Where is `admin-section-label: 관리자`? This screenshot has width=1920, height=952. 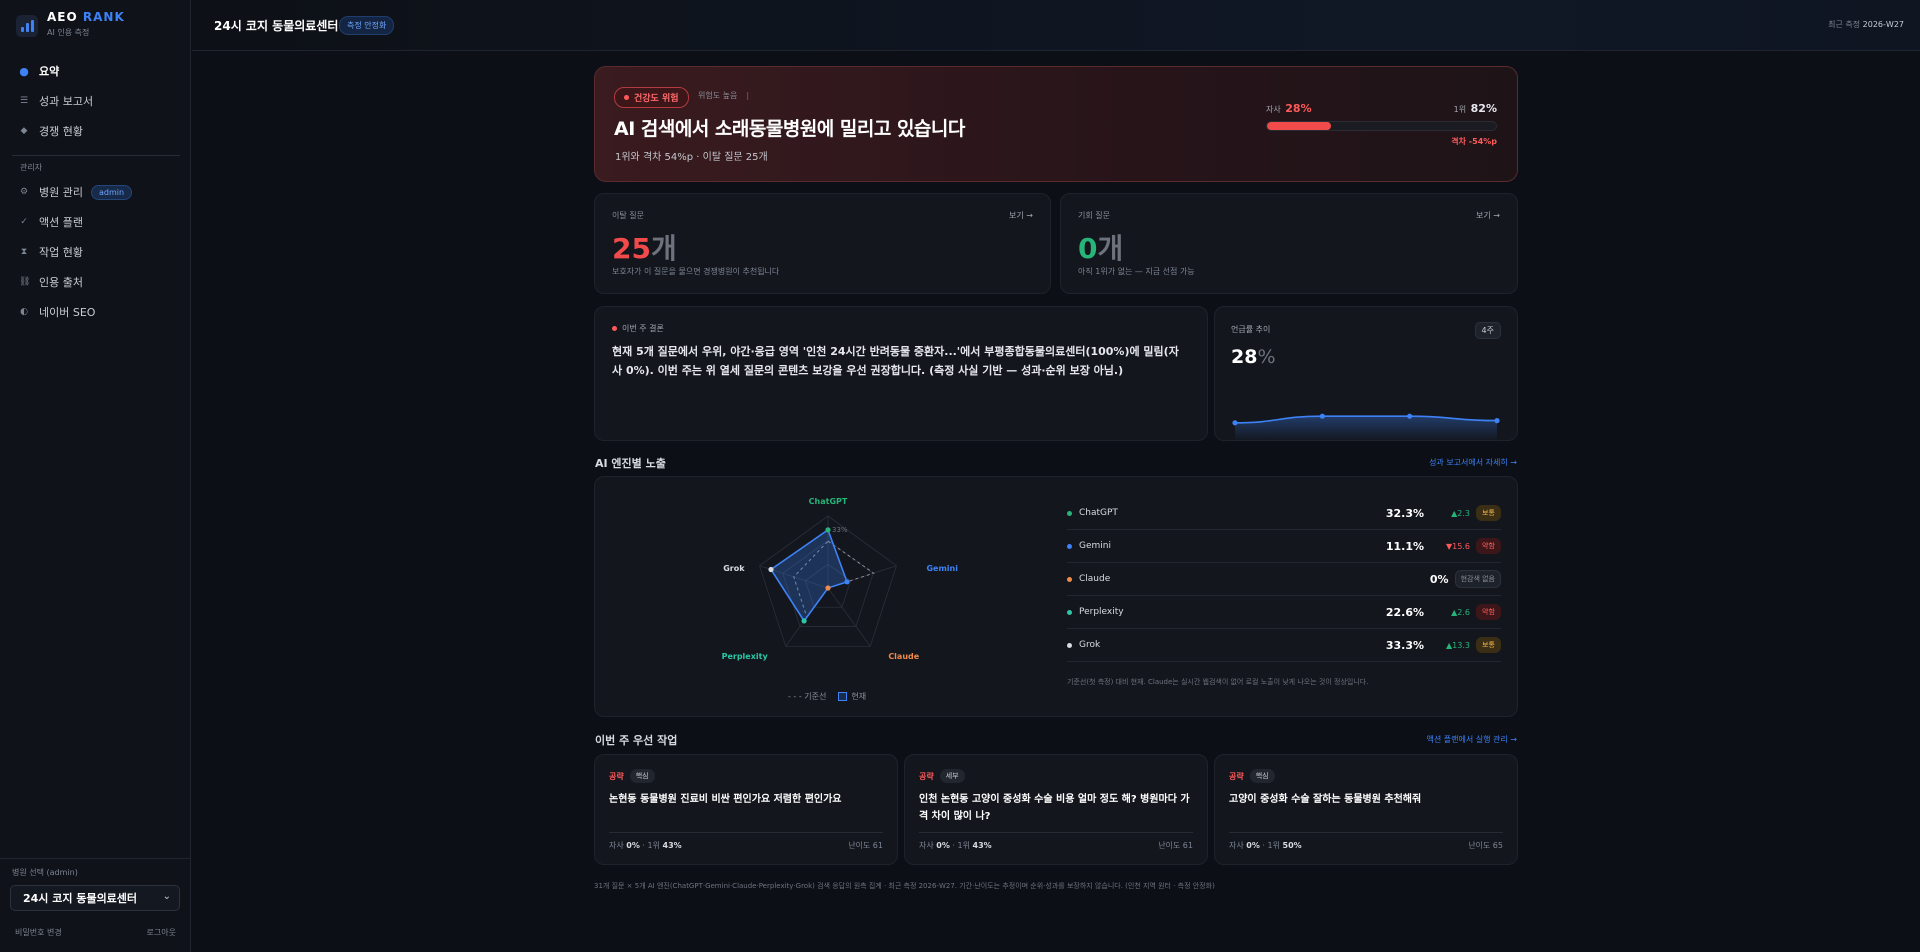
admin-section-label: 관리자 is located at coordinates (31, 167).